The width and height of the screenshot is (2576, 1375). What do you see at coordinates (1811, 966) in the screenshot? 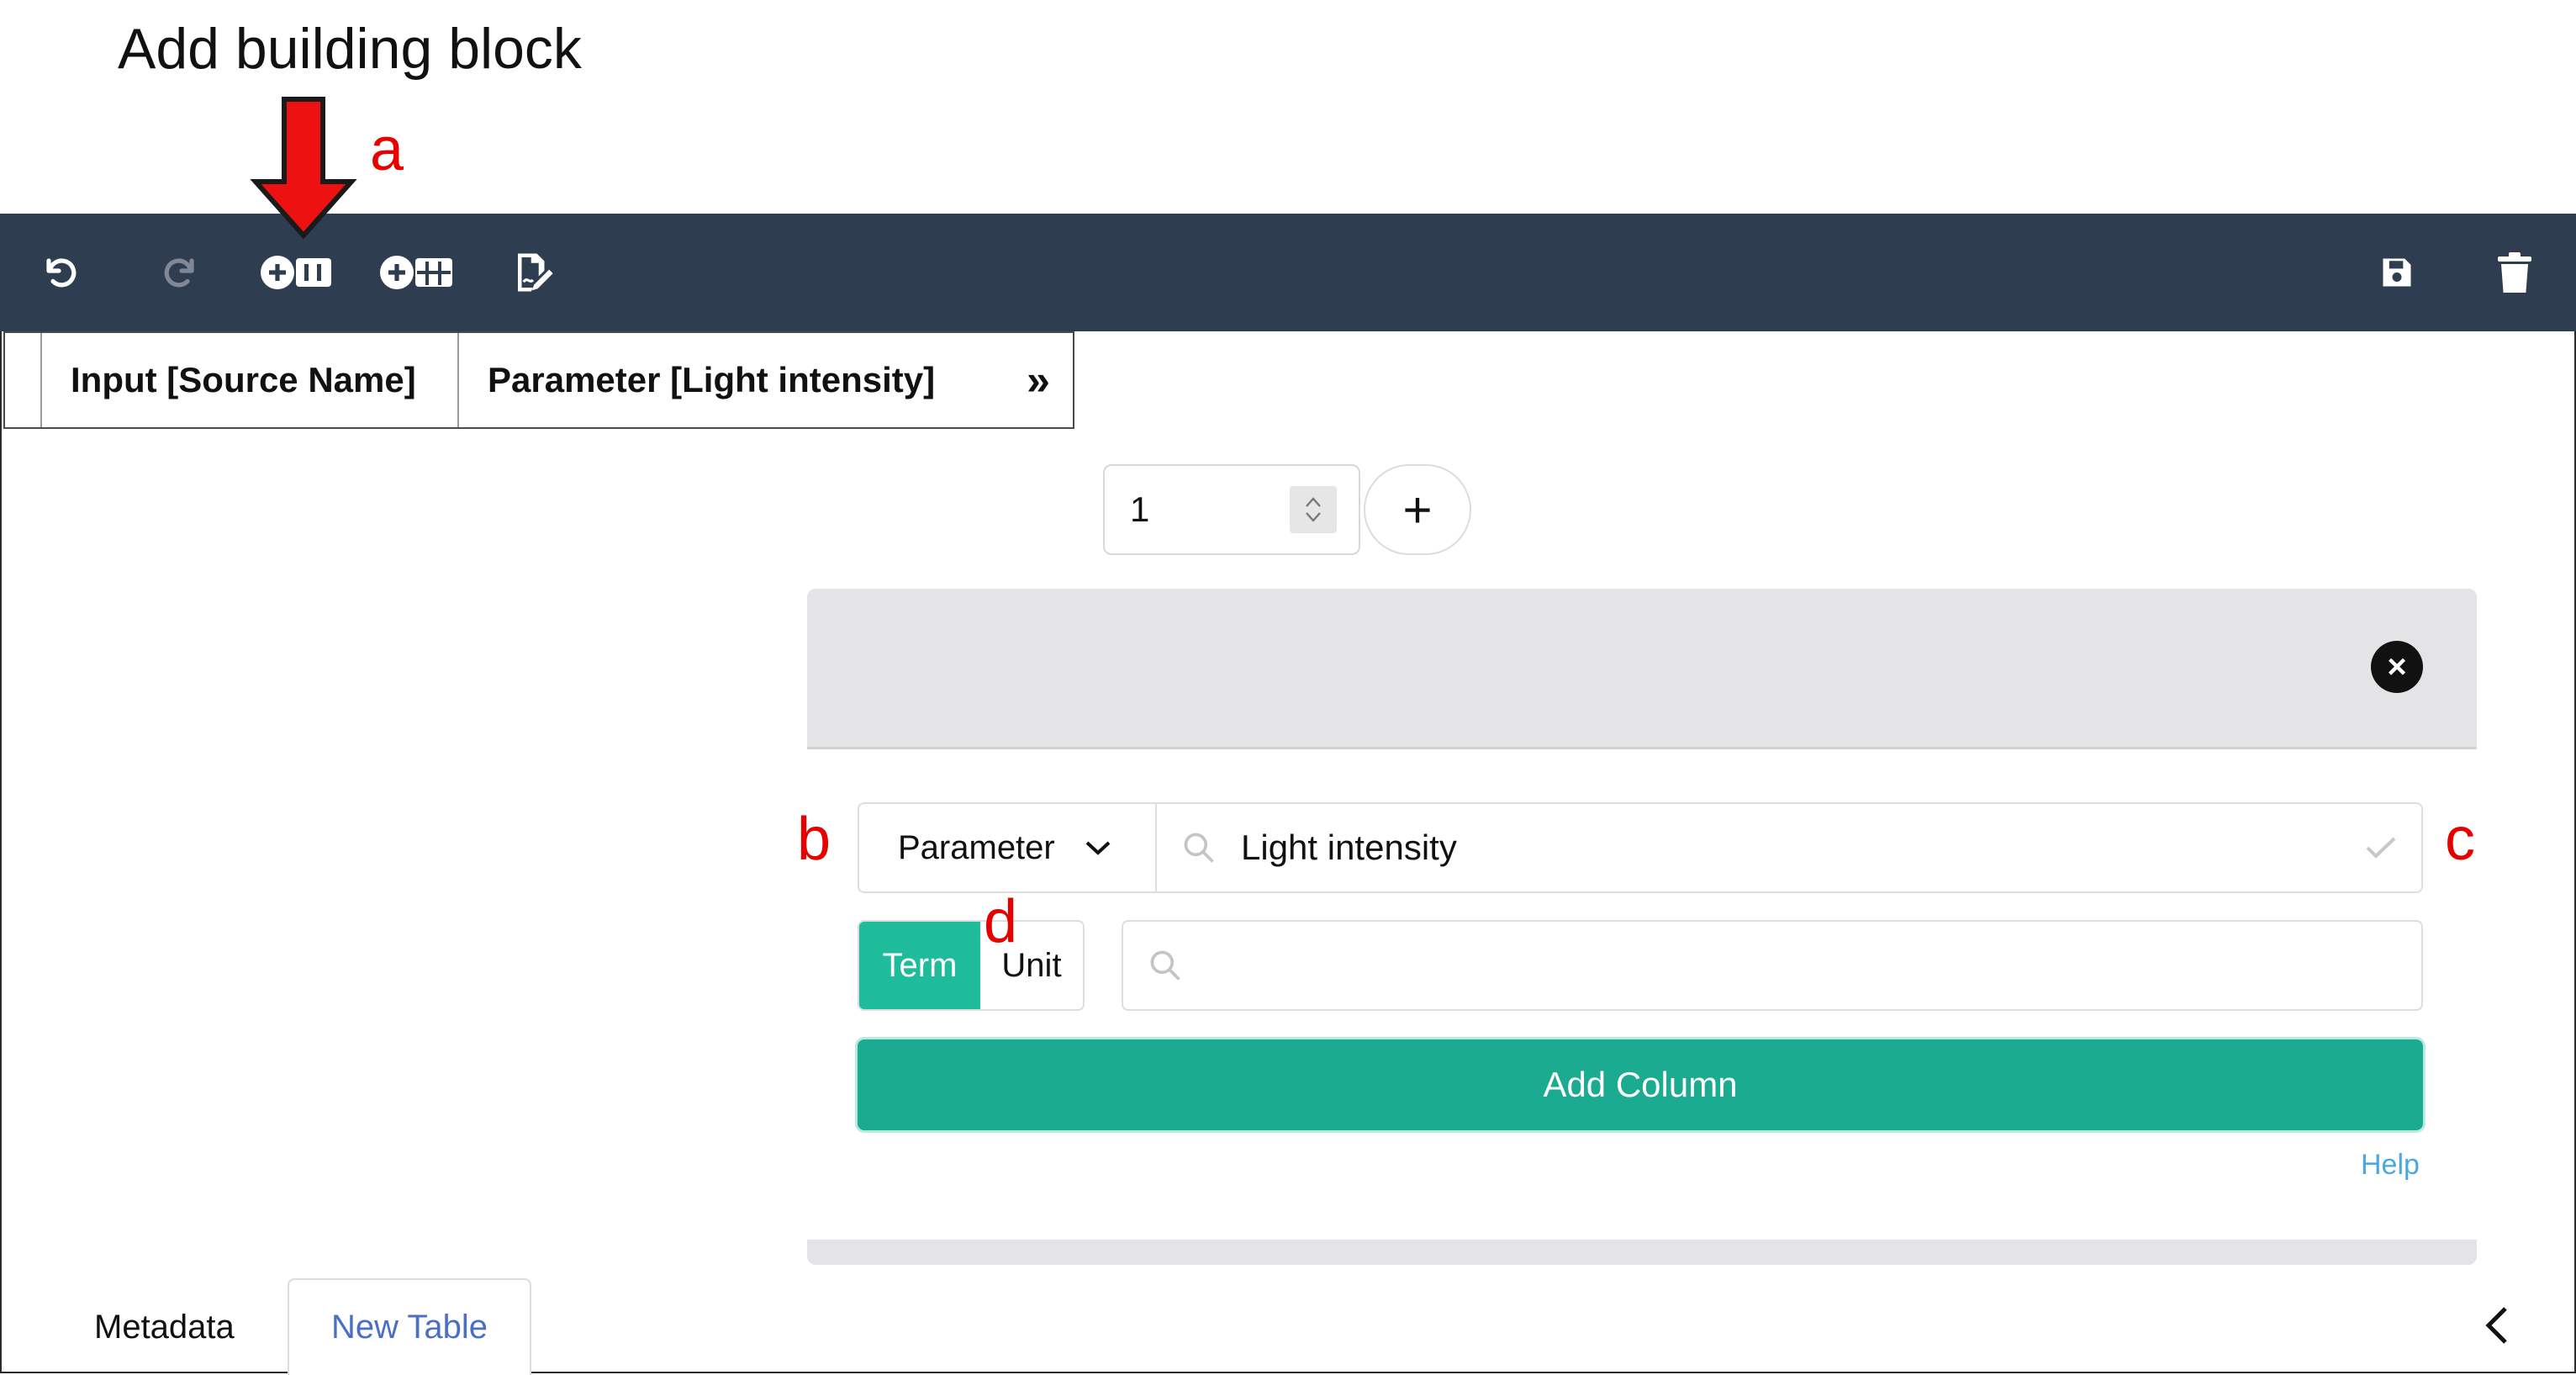
I see `unit-search-input` at bounding box center [1811, 966].